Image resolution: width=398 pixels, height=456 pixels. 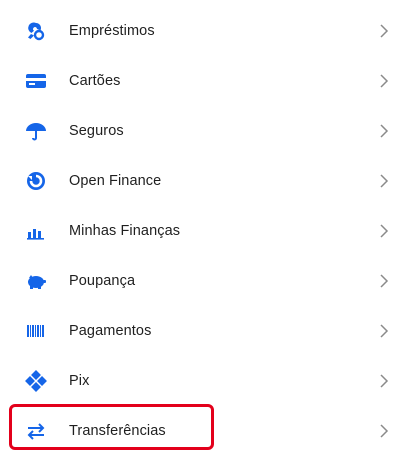 I want to click on menu-item-label: Poupança, so click(x=102, y=281).